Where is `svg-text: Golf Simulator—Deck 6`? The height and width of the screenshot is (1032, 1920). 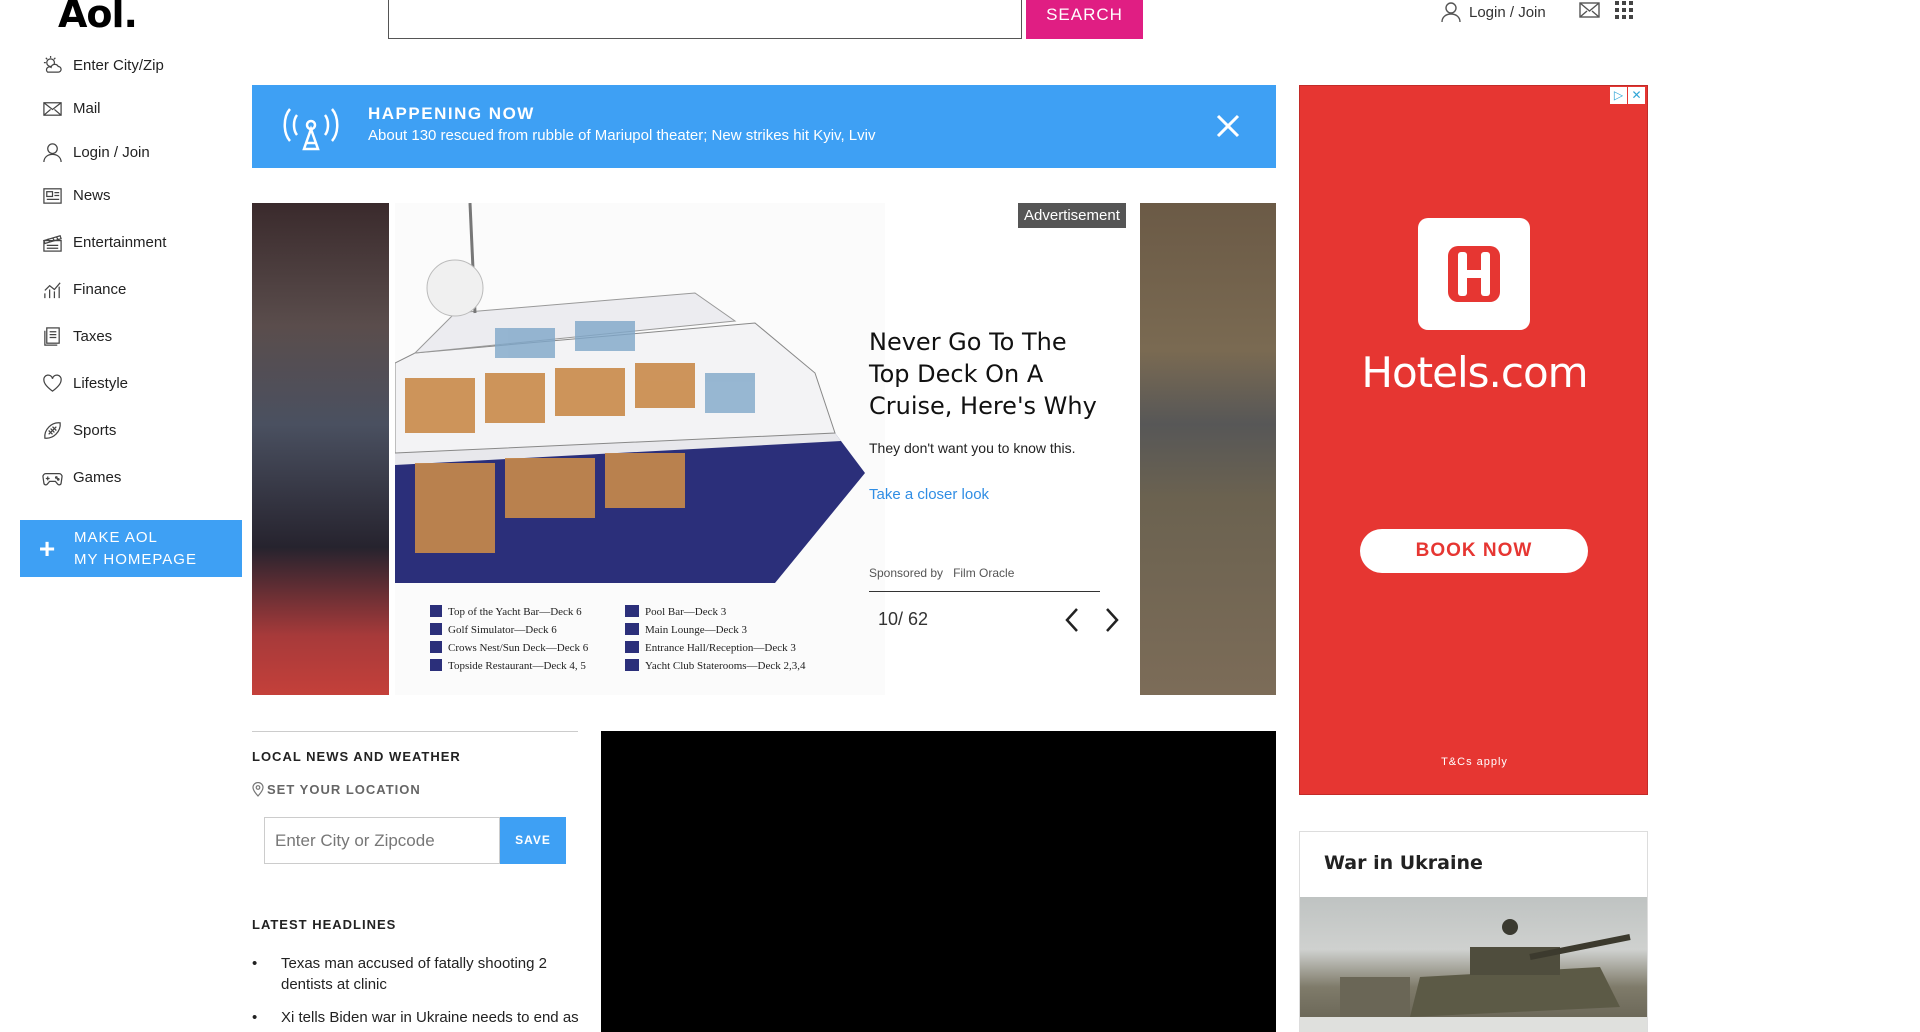
svg-text: Golf Simulator—Deck 6 is located at coordinates (502, 630).